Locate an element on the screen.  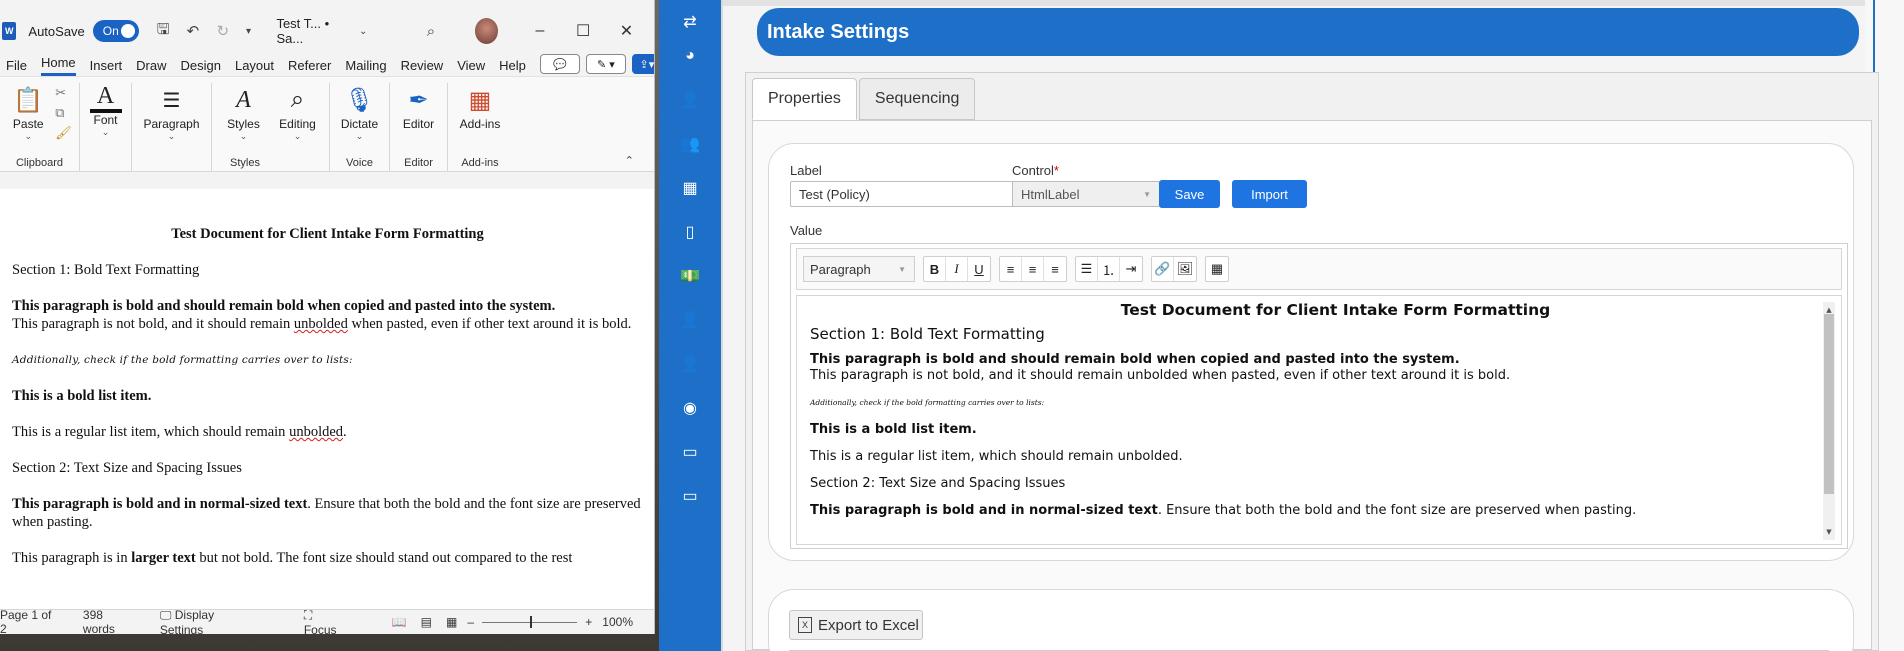
editor-scrollbar: ▲ ▼ is located at coordinates (1829, 421).